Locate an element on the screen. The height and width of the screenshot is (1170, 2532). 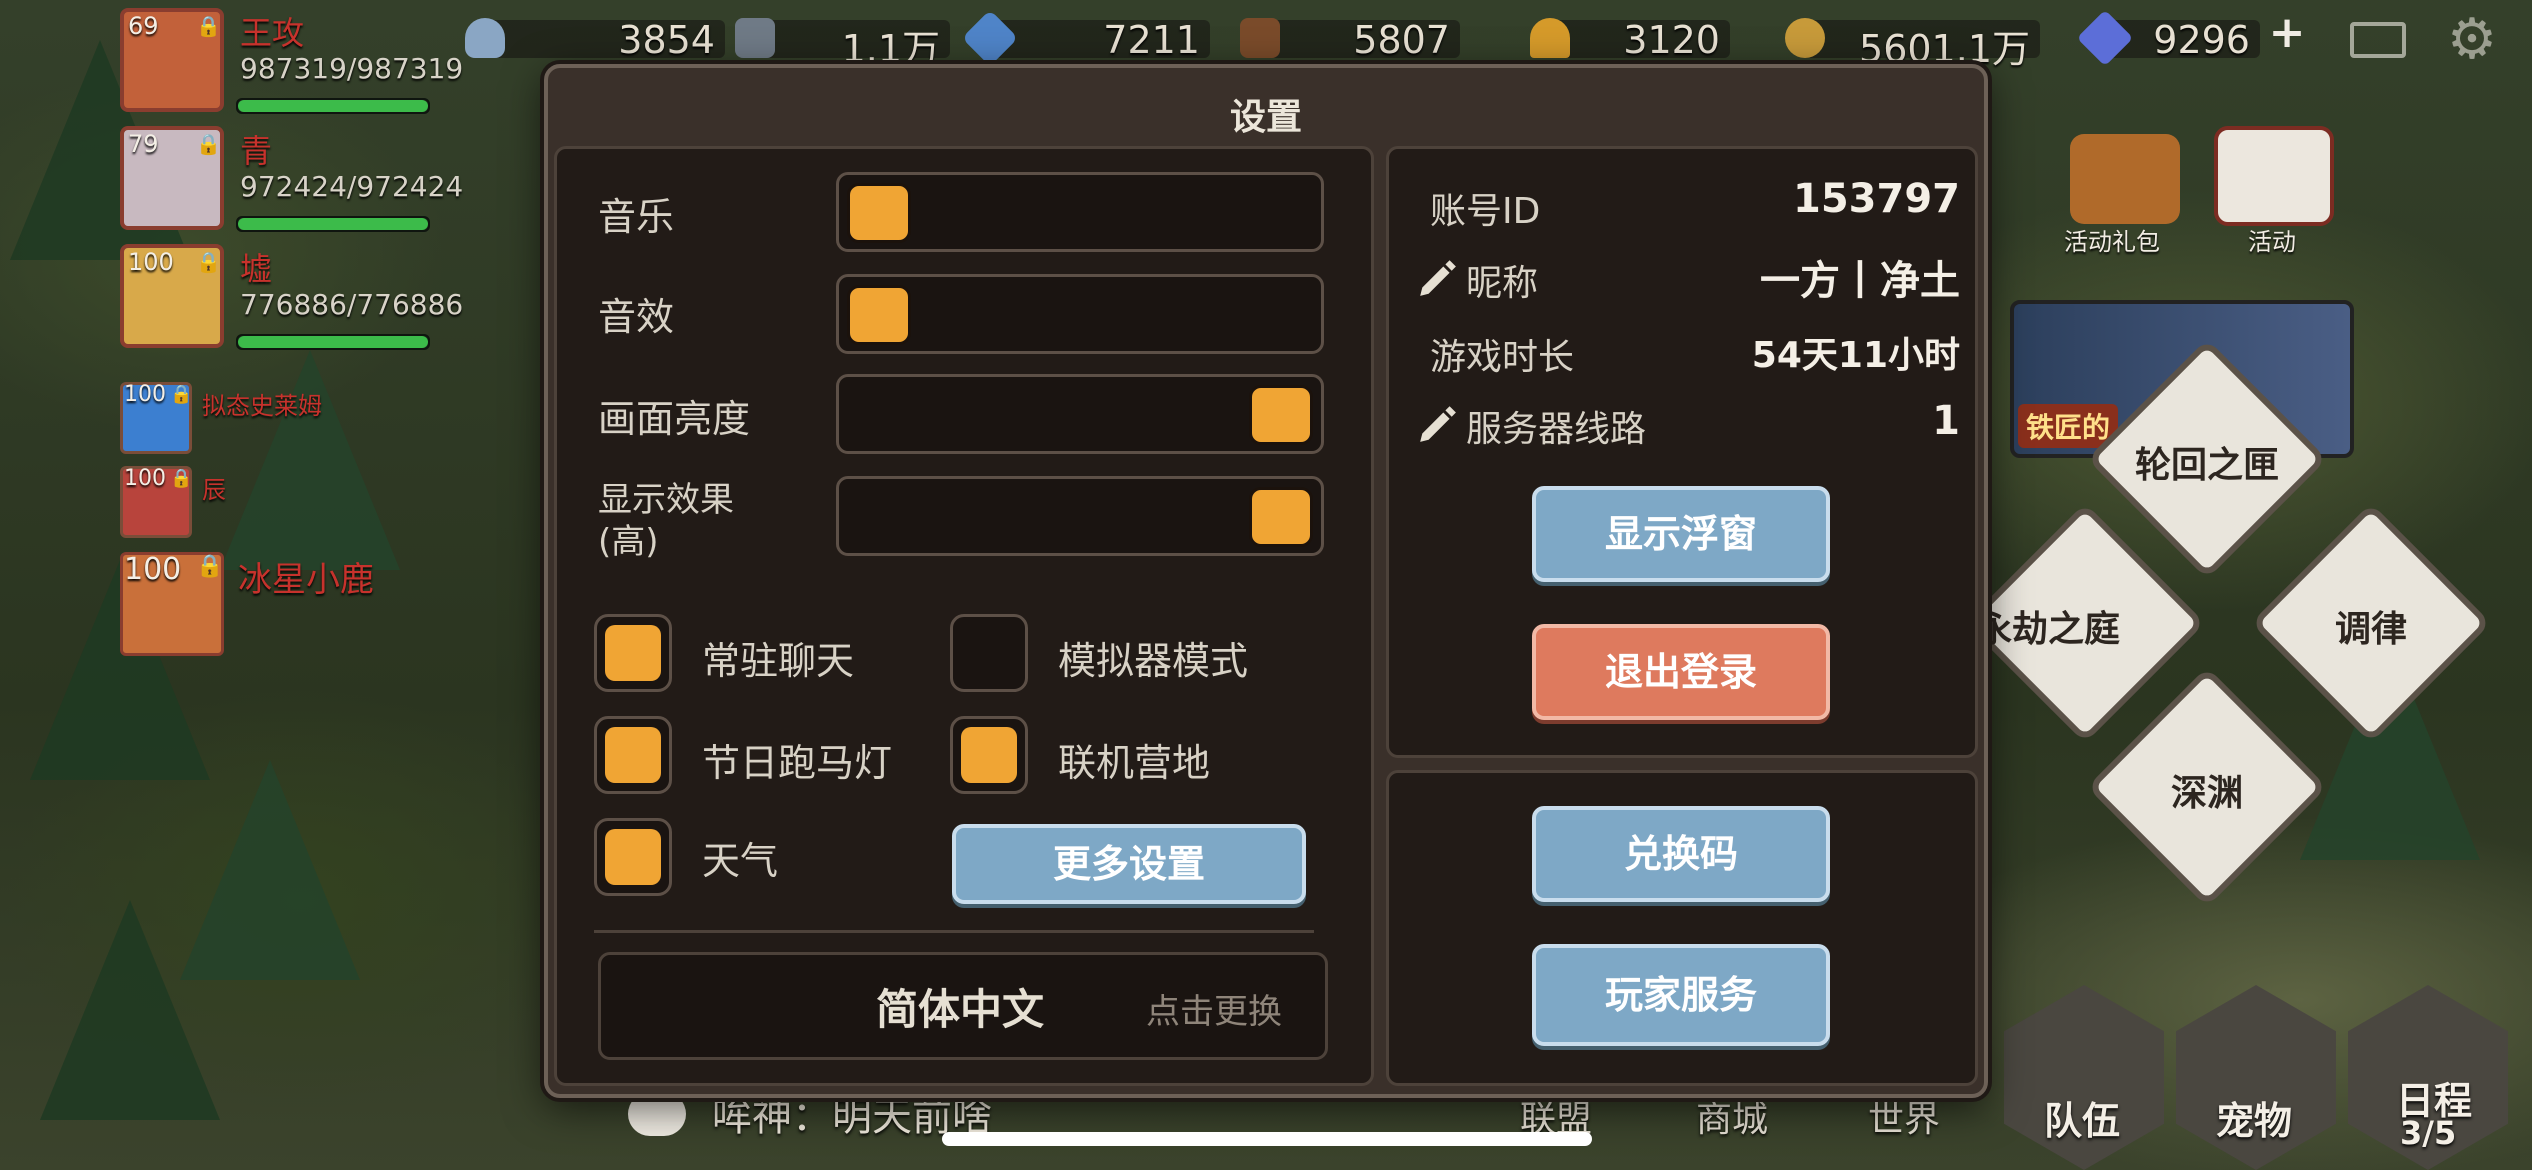
abyss-label: 深渊 is located at coordinates (2206, 793).